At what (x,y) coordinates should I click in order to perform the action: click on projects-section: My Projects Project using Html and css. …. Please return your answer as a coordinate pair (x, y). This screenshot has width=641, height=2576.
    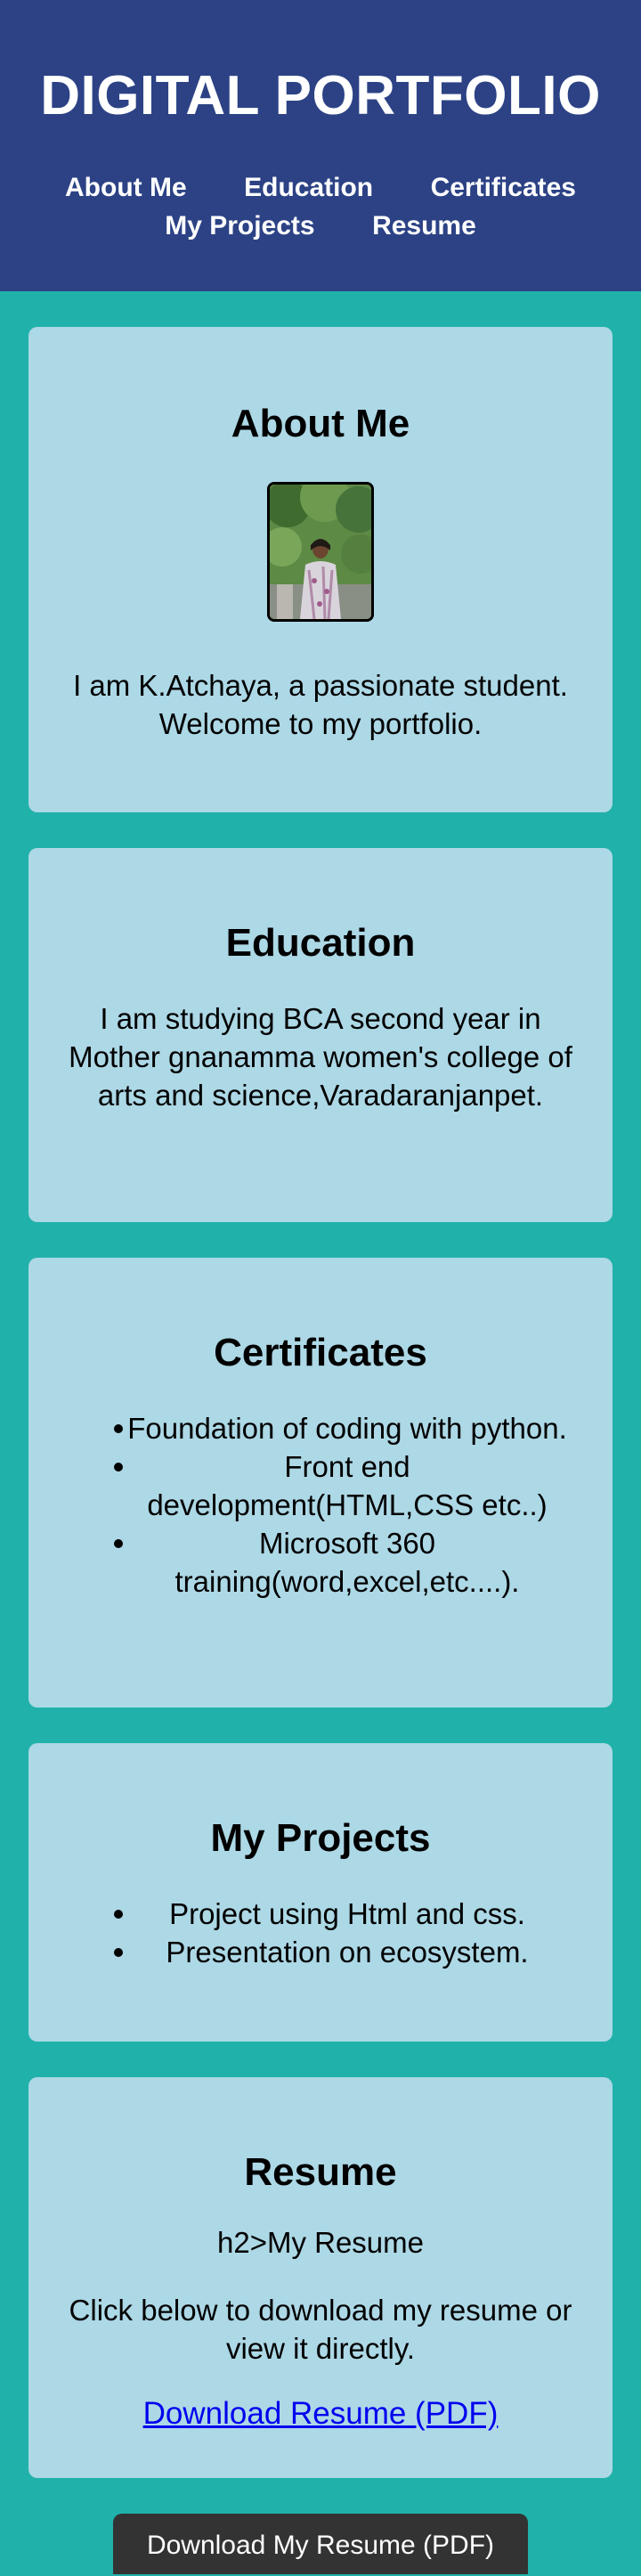
    Looking at the image, I should click on (320, 1893).